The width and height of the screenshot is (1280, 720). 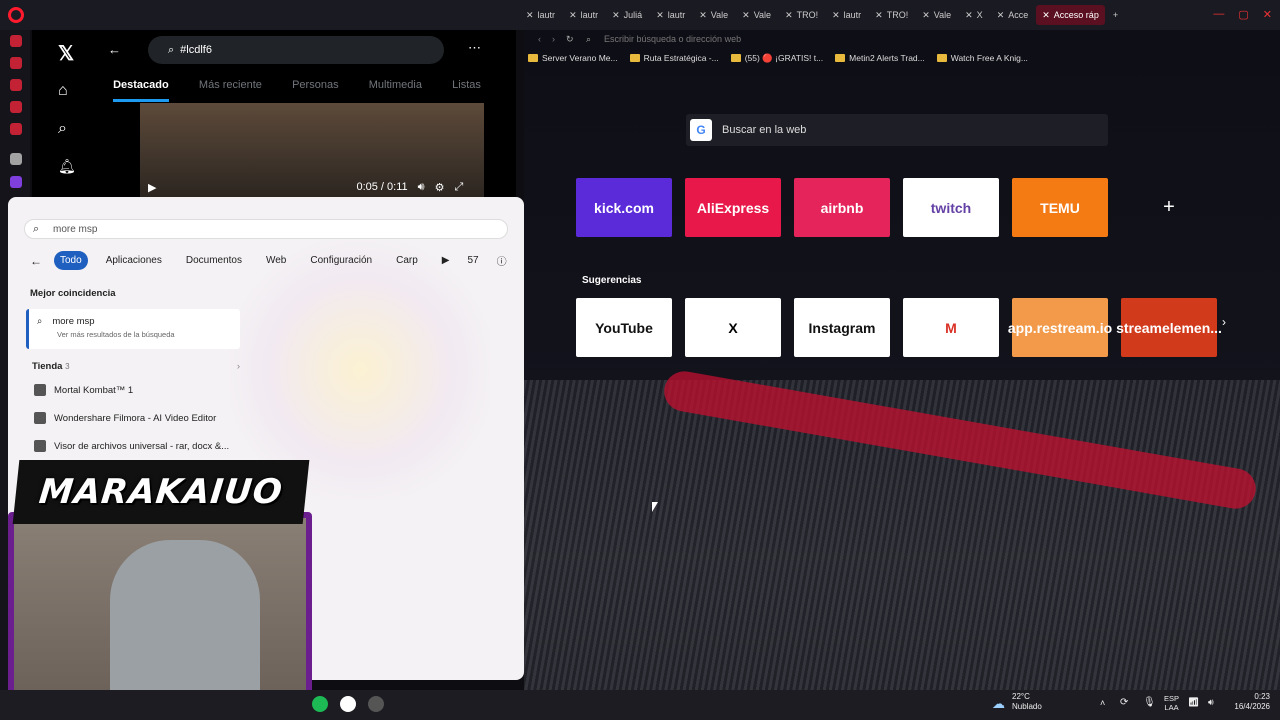 What do you see at coordinates (133, 418) in the screenshot?
I see `store-item: Wondershare Filmora - AI Video Editor` at bounding box center [133, 418].